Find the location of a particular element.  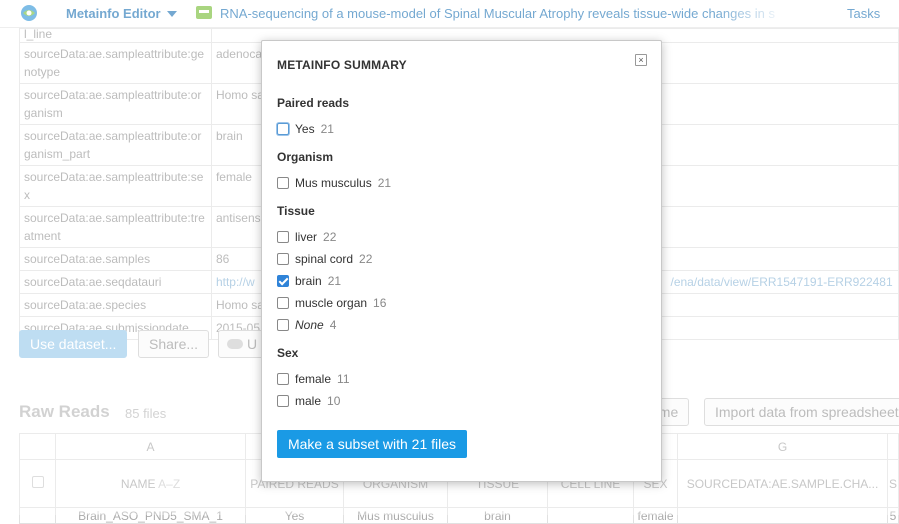

option-label: brain is located at coordinates (308, 281).